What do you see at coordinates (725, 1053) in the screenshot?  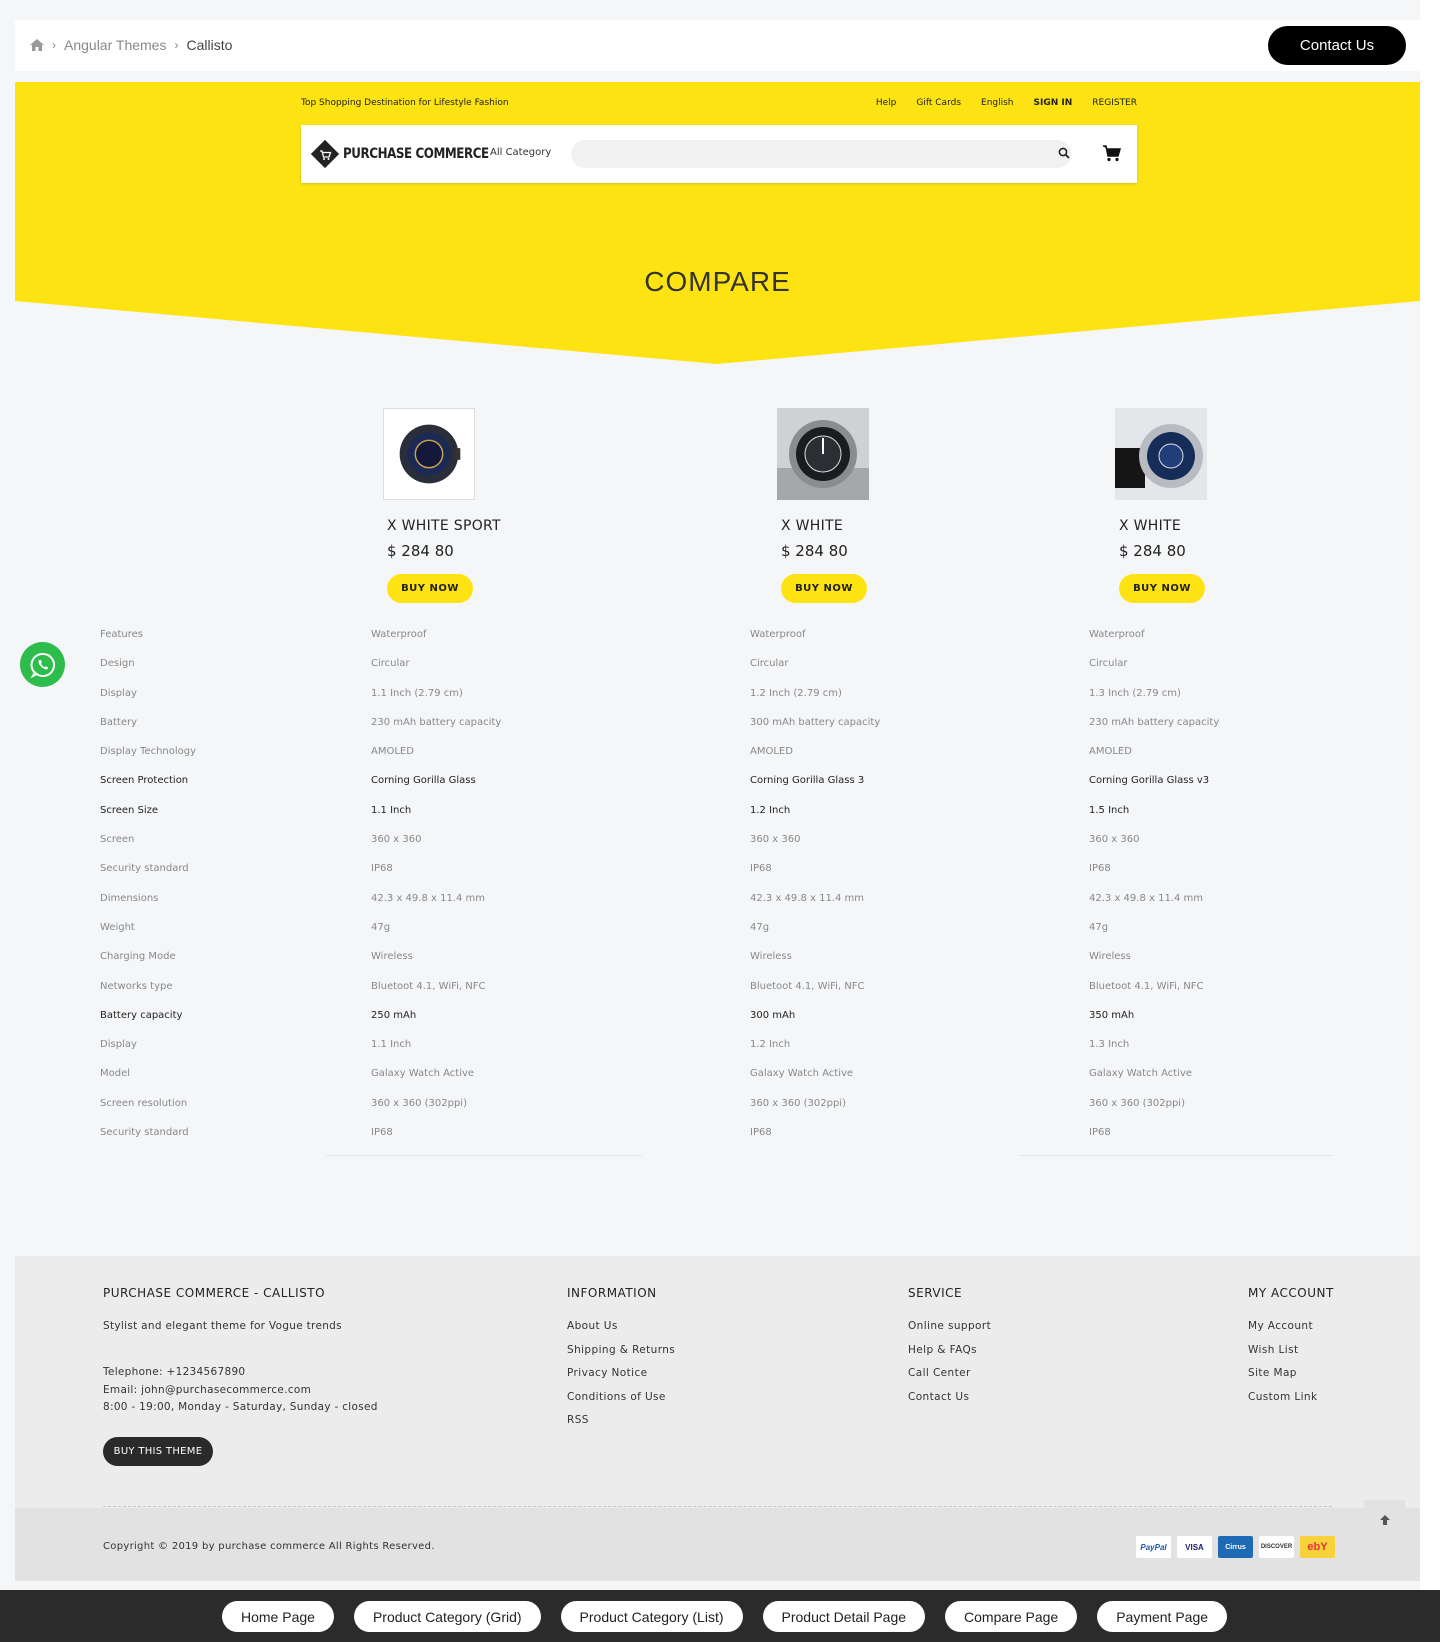 I see `spec-row: Display 1.1 Inch 1.2 Inch 1.3 Inch` at bounding box center [725, 1053].